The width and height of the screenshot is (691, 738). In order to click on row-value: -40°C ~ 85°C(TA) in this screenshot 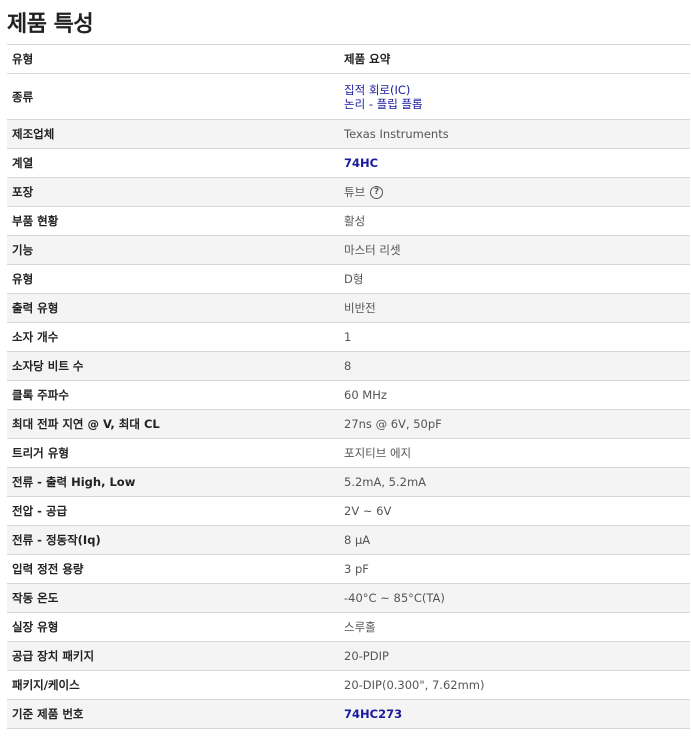, I will do `click(394, 598)`.